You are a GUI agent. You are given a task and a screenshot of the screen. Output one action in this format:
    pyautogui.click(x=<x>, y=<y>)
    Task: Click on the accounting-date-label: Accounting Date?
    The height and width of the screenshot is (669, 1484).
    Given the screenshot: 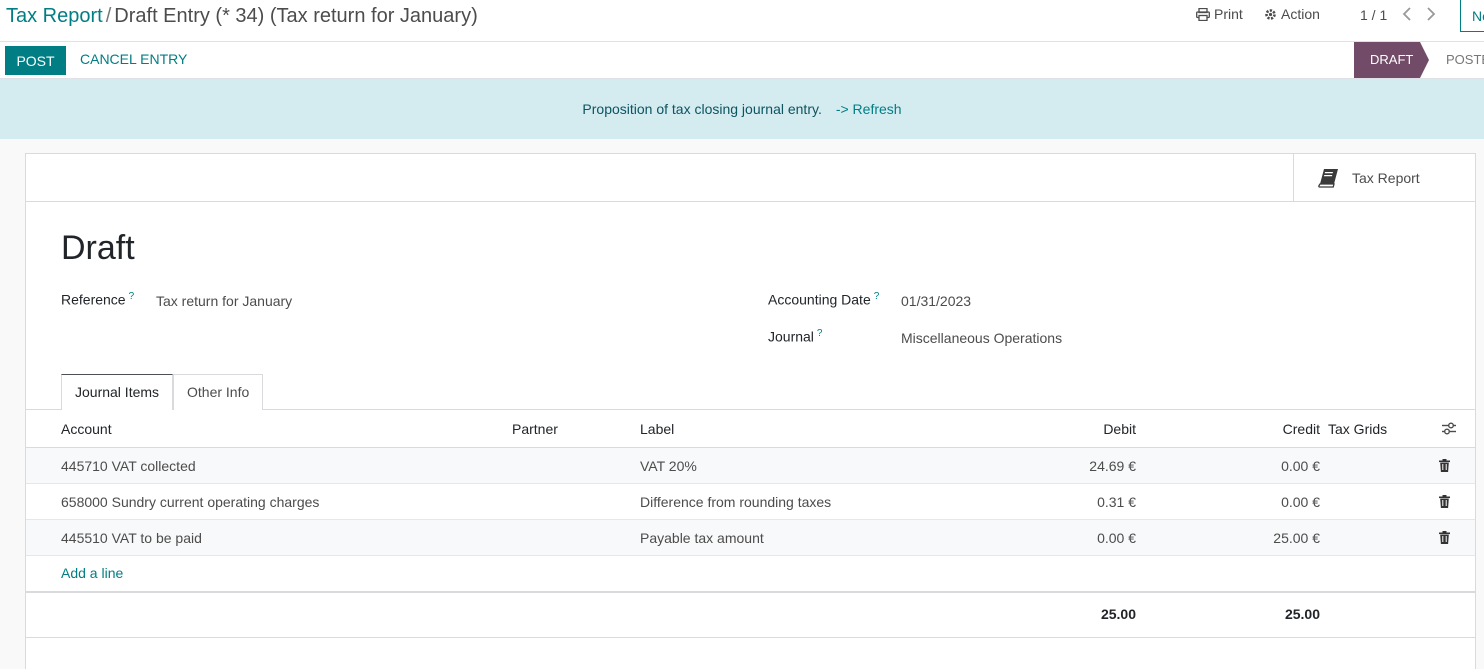 What is the action you would take?
    pyautogui.click(x=824, y=299)
    